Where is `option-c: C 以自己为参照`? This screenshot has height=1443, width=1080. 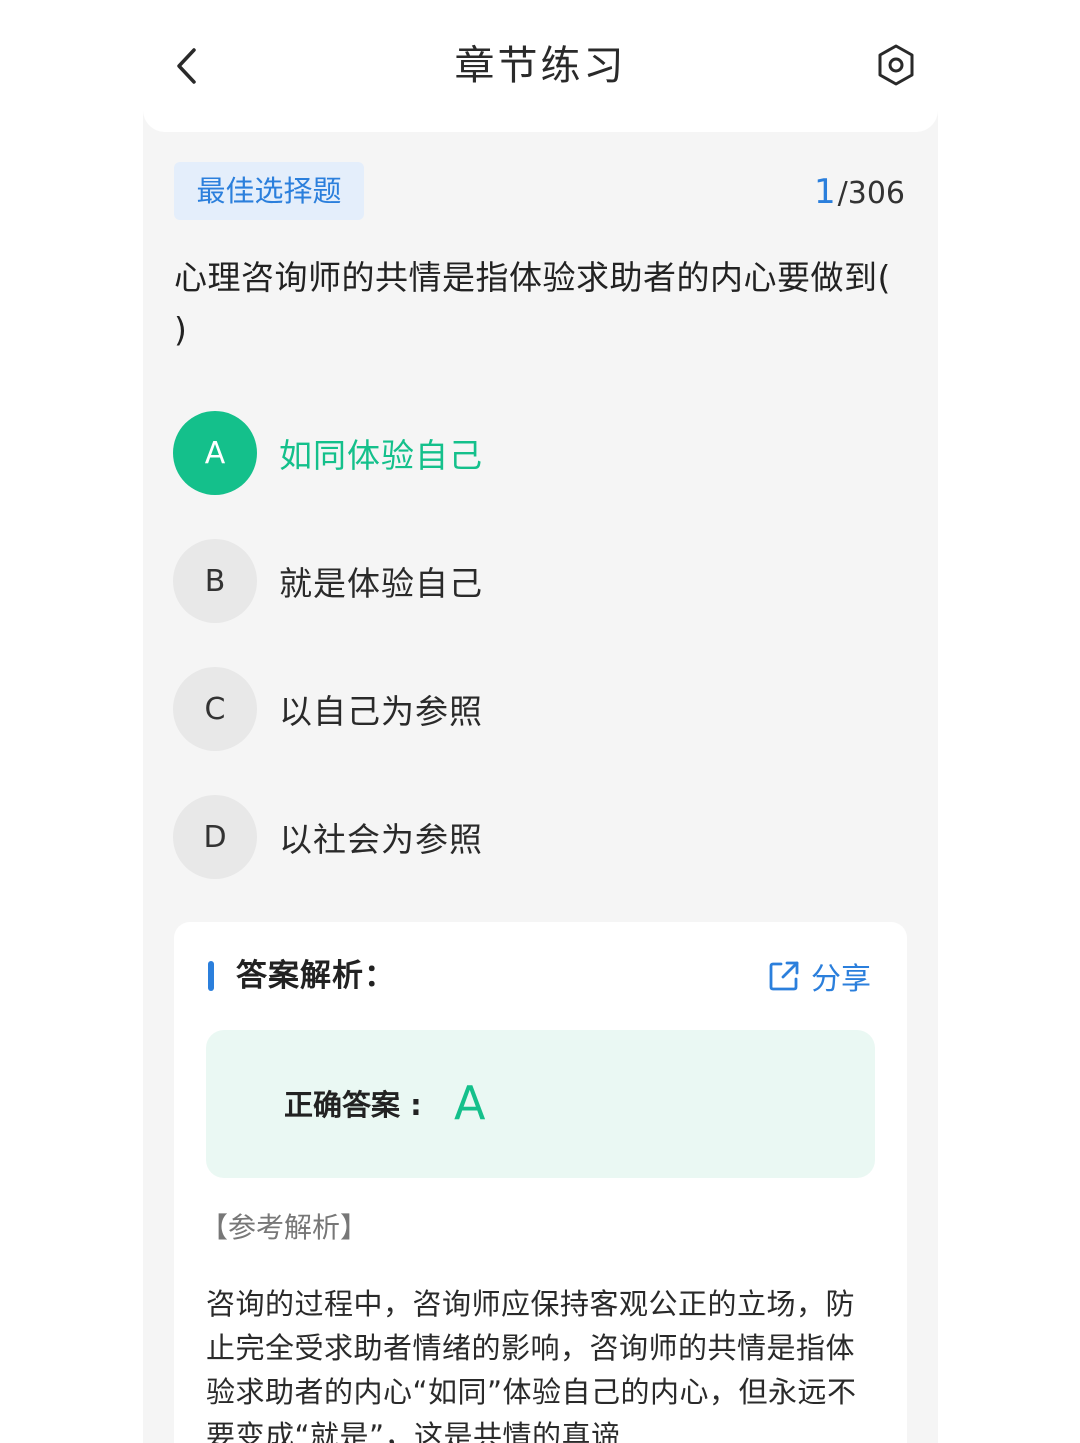
option-c: C 以自己为参照 is located at coordinates (473, 709).